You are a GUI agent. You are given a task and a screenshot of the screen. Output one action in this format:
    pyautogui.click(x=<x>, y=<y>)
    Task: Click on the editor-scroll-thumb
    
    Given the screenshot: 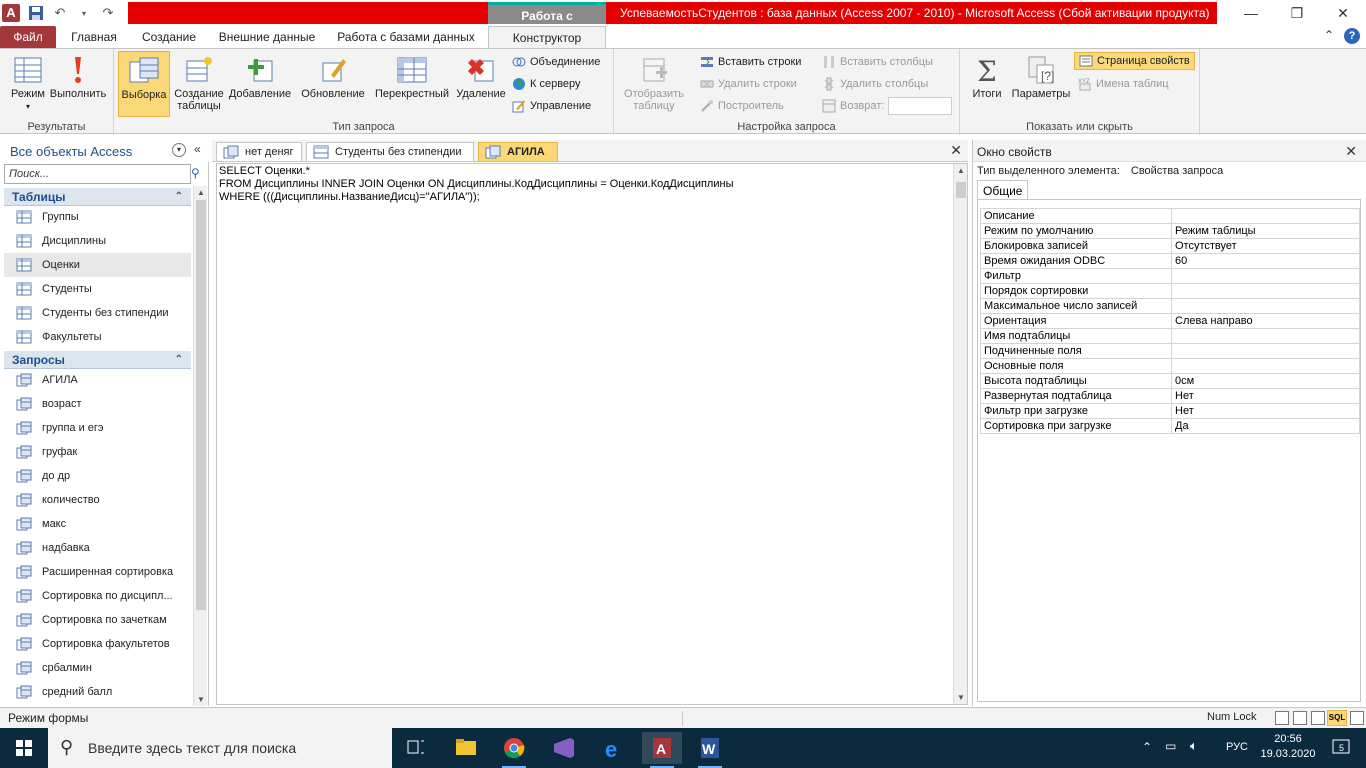 What is the action you would take?
    pyautogui.click(x=961, y=190)
    